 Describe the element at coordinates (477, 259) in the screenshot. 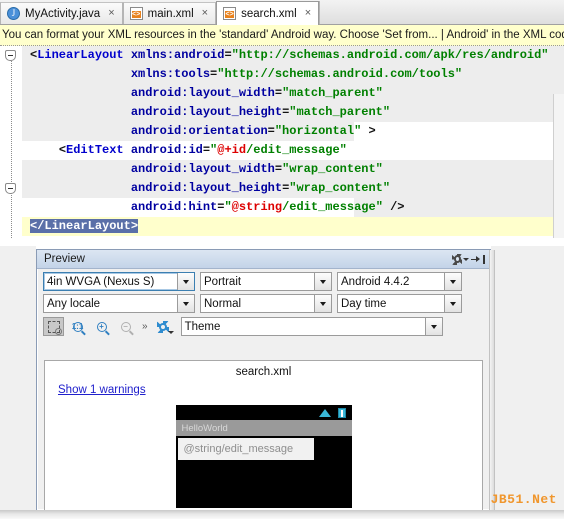

I see `hide-panel-icon` at that location.